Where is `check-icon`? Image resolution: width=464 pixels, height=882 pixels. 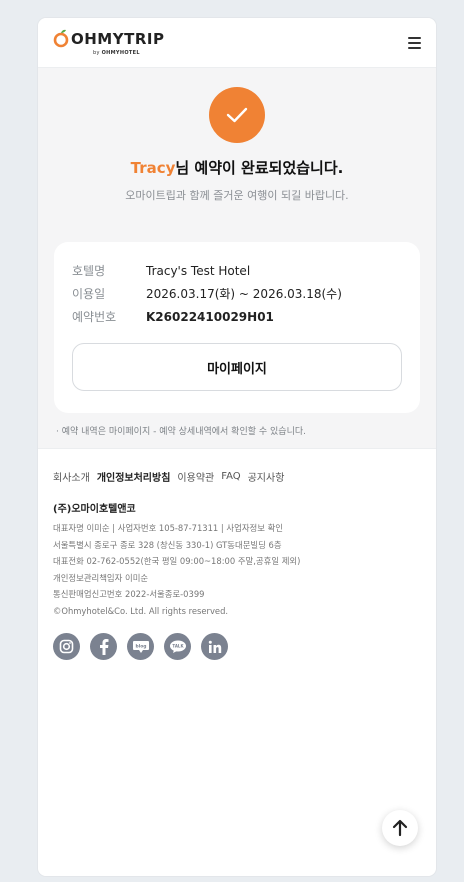
check-icon is located at coordinates (237, 115).